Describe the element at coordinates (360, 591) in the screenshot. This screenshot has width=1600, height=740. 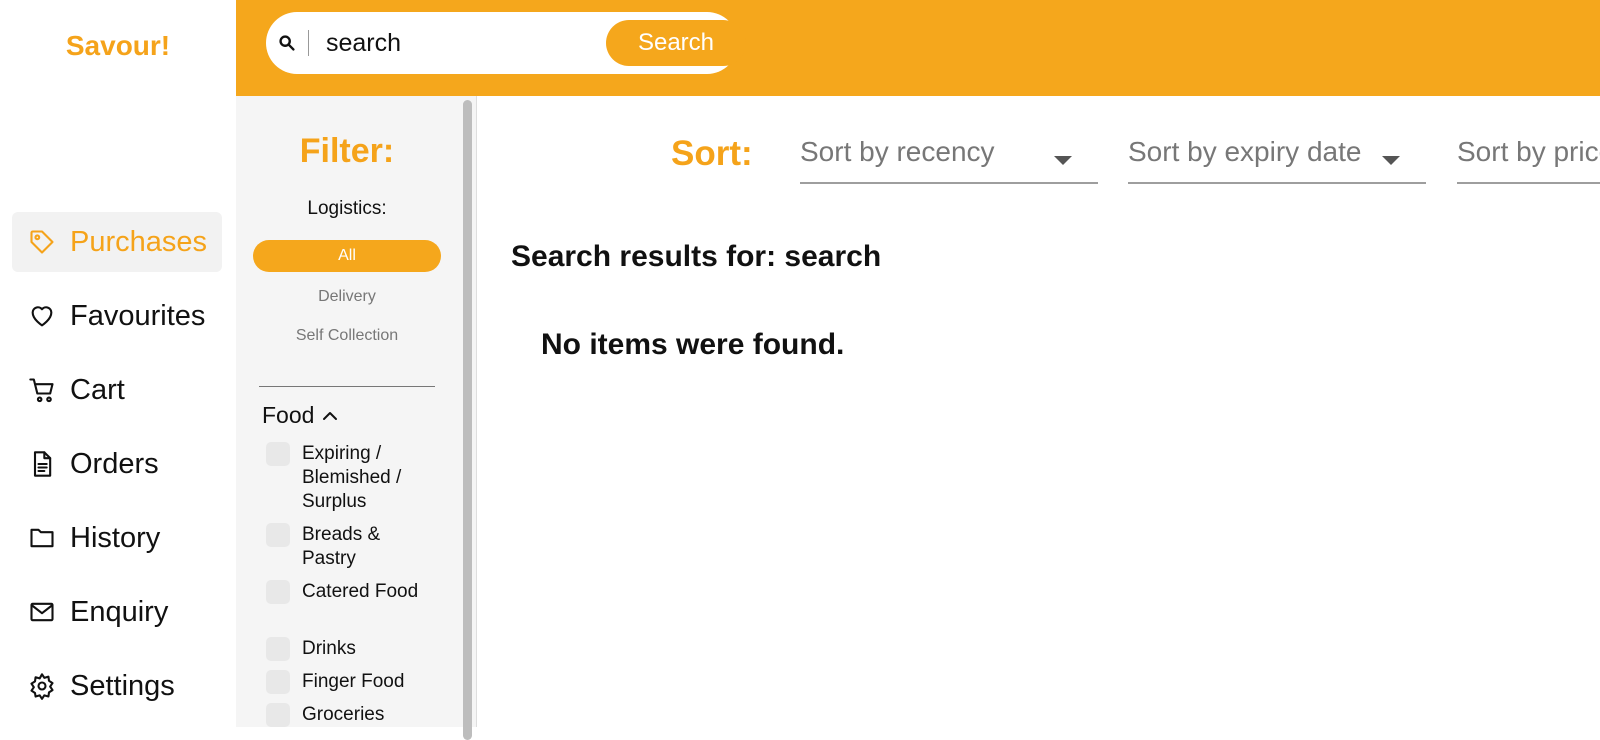
I see `category-label: Catered Food` at that location.